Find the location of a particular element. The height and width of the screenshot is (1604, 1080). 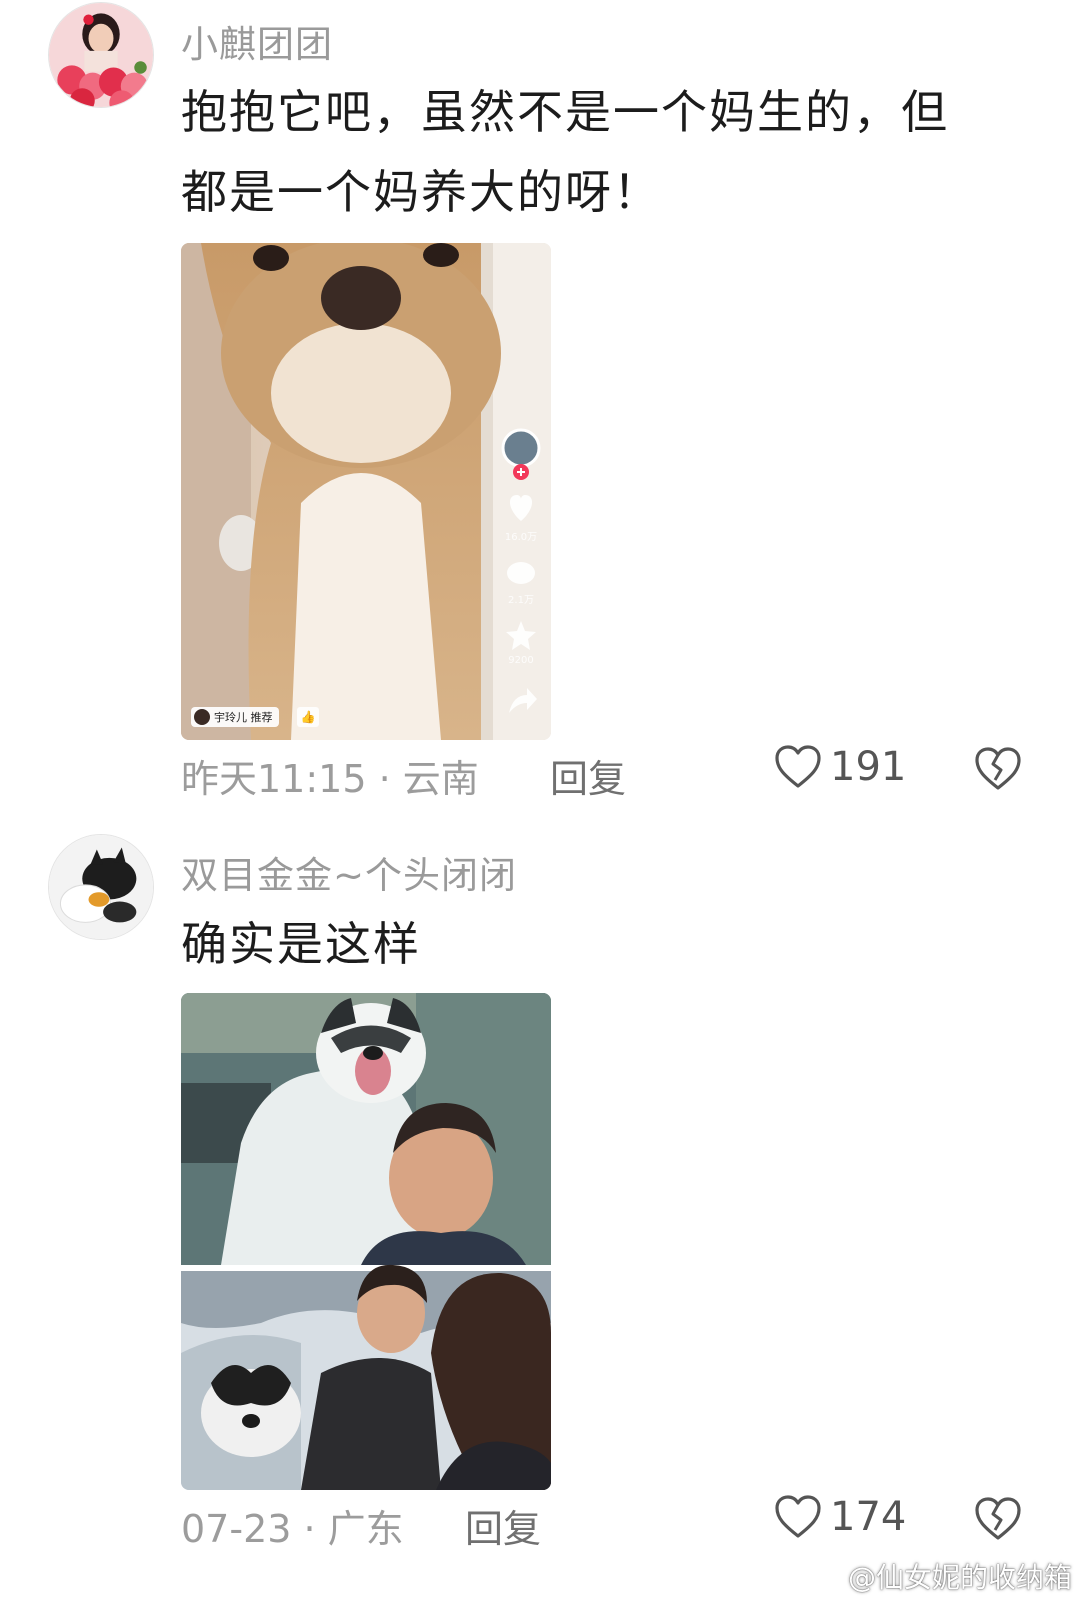

comment-text-1-line-2: 都是一个妈养大的呀！ is located at coordinates (421, 192).